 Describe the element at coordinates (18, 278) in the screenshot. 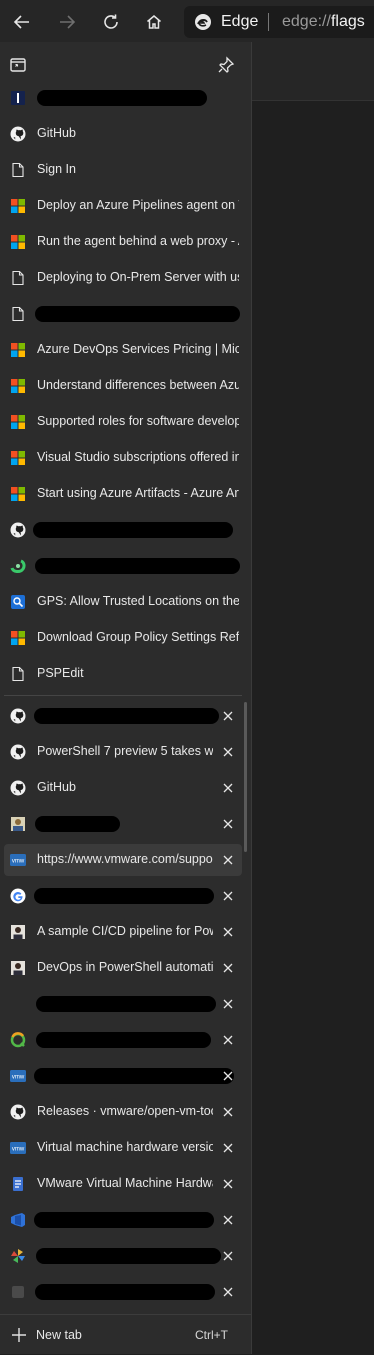

I see `page-icon` at that location.